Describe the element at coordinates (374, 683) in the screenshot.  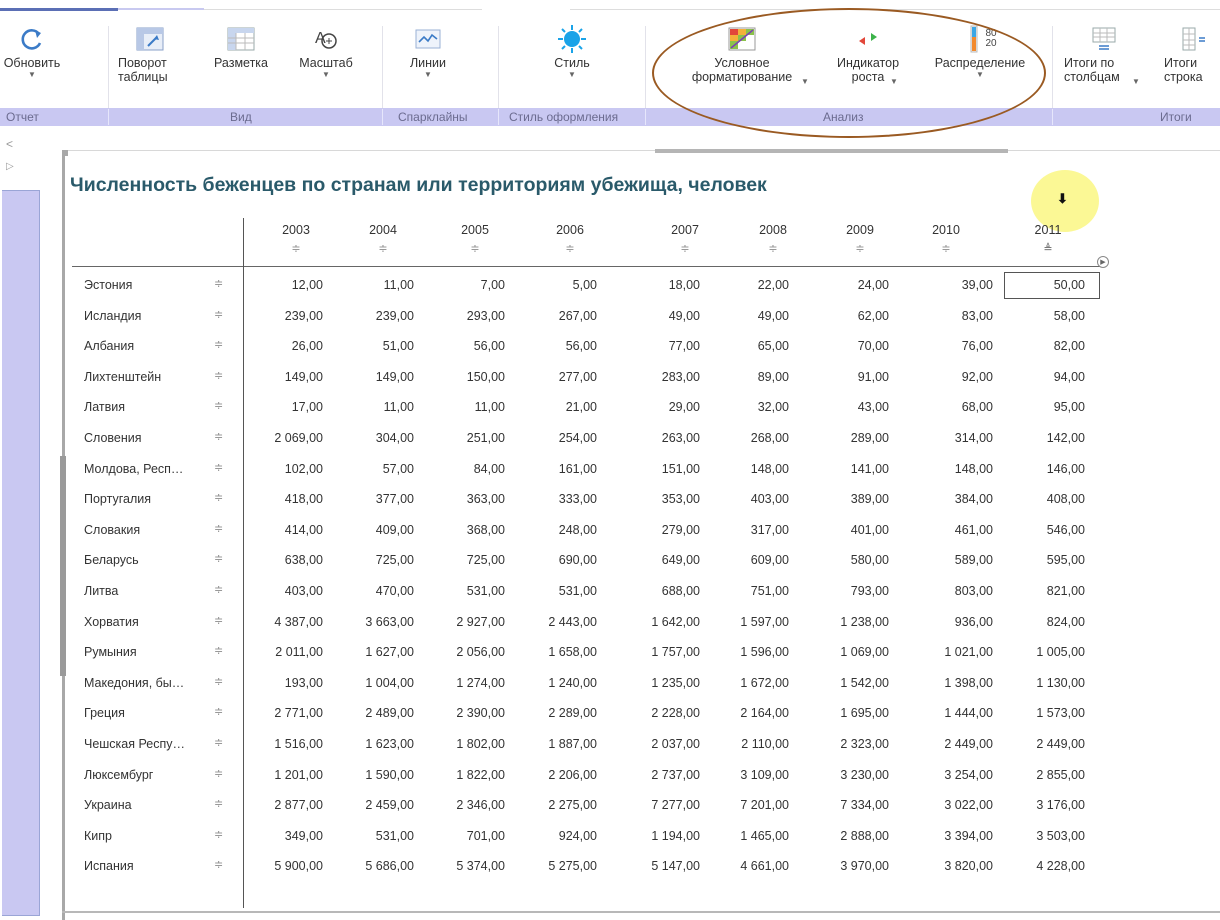
I see `table-cell: 1 004,00` at that location.